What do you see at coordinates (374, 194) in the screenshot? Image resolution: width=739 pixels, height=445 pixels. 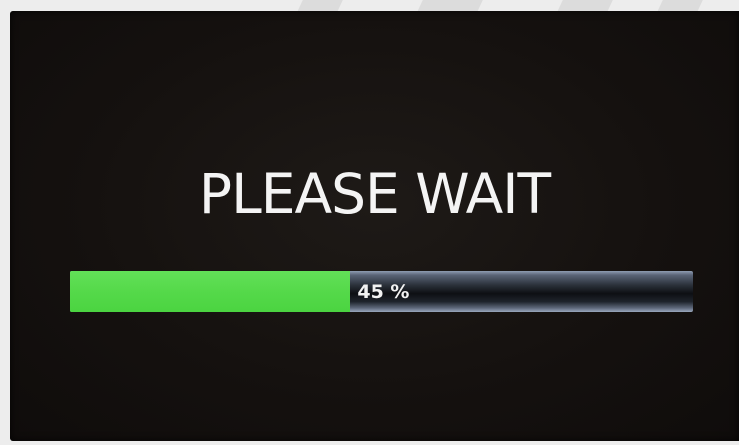 I see `please-wait-title: PLEASE WAIT` at bounding box center [374, 194].